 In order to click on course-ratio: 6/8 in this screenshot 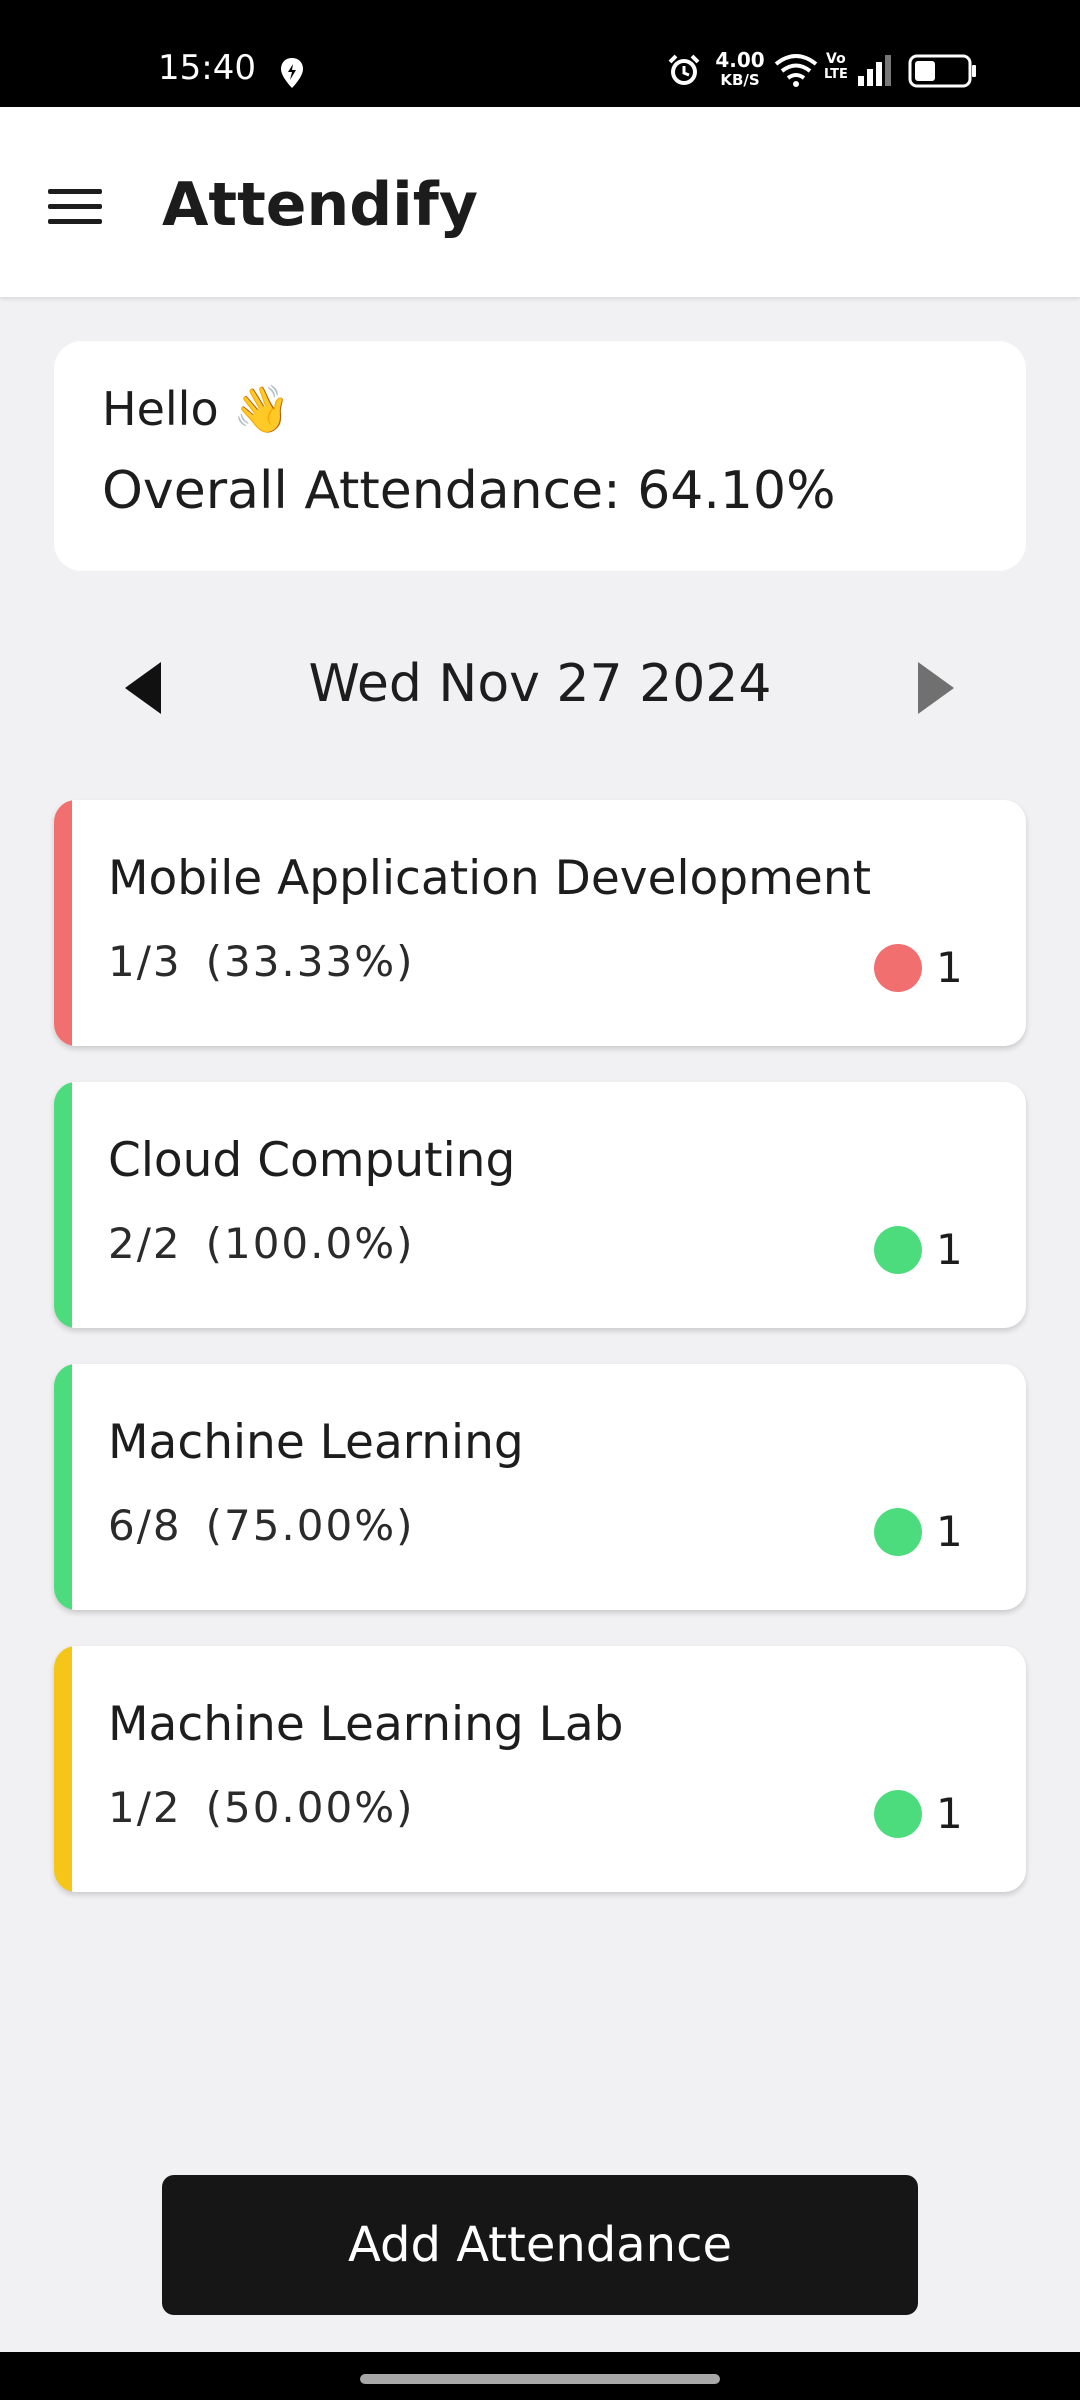, I will do `click(145, 1525)`.